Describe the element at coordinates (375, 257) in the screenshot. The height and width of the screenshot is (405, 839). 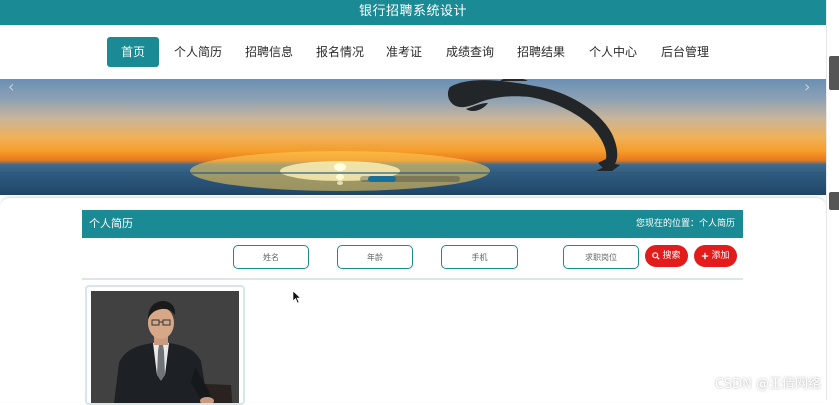
I see `age-search-input` at that location.